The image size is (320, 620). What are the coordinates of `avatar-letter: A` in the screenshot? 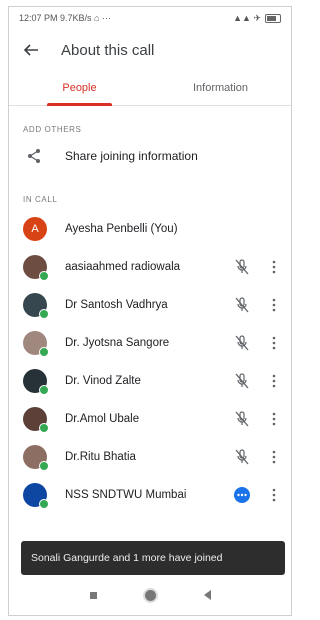 It's located at (35, 229).